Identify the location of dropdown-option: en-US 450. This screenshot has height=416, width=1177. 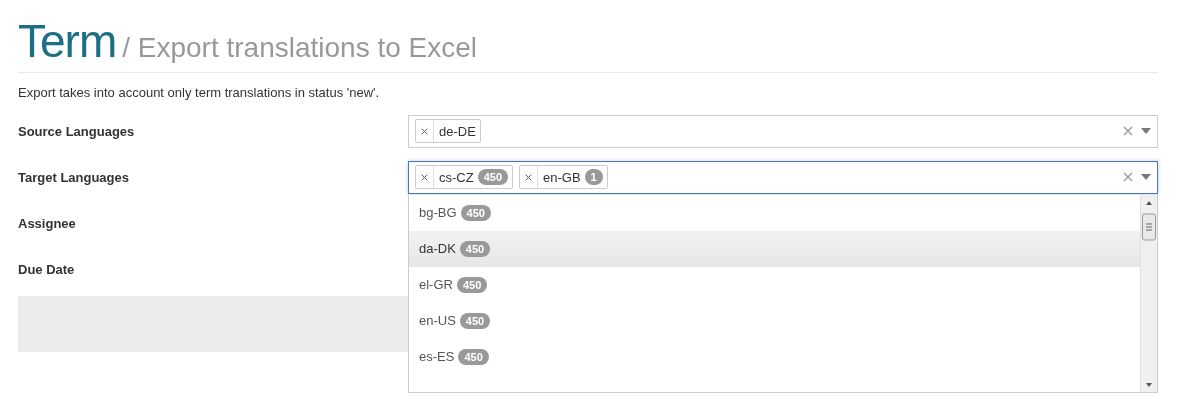
(774, 320).